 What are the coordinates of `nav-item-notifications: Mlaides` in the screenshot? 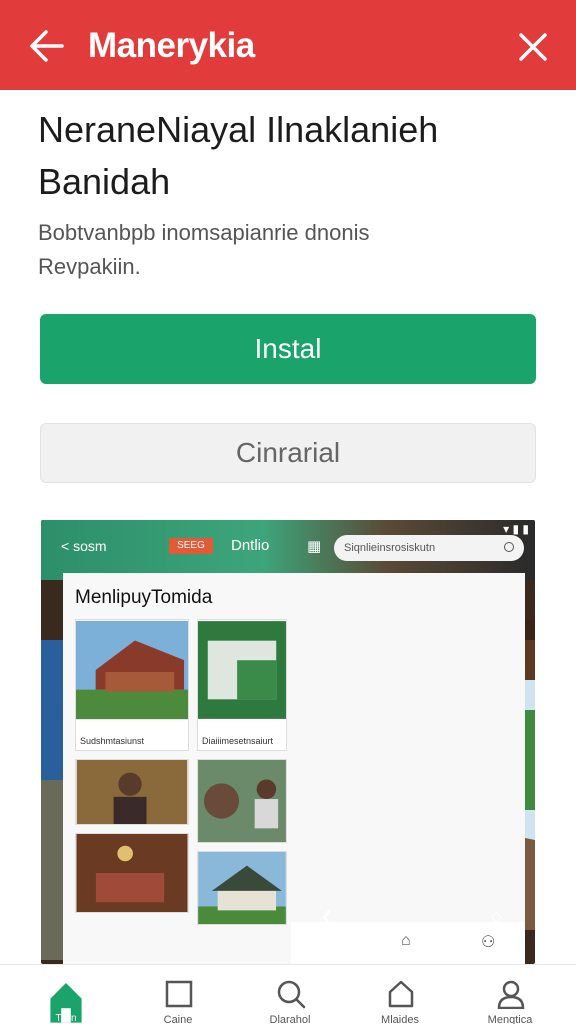 It's located at (400, 994).